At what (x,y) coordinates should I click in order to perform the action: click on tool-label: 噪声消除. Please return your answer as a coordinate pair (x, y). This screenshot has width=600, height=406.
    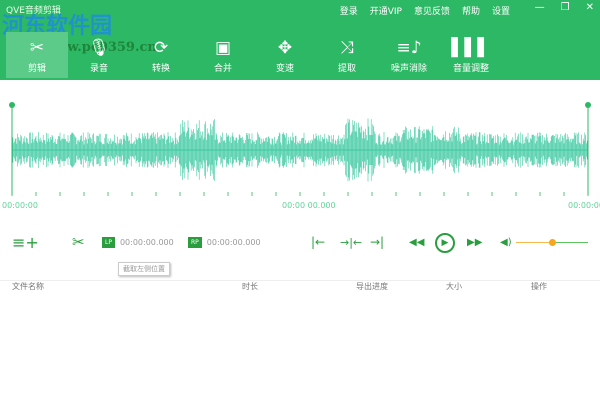
    Looking at the image, I should click on (408, 69).